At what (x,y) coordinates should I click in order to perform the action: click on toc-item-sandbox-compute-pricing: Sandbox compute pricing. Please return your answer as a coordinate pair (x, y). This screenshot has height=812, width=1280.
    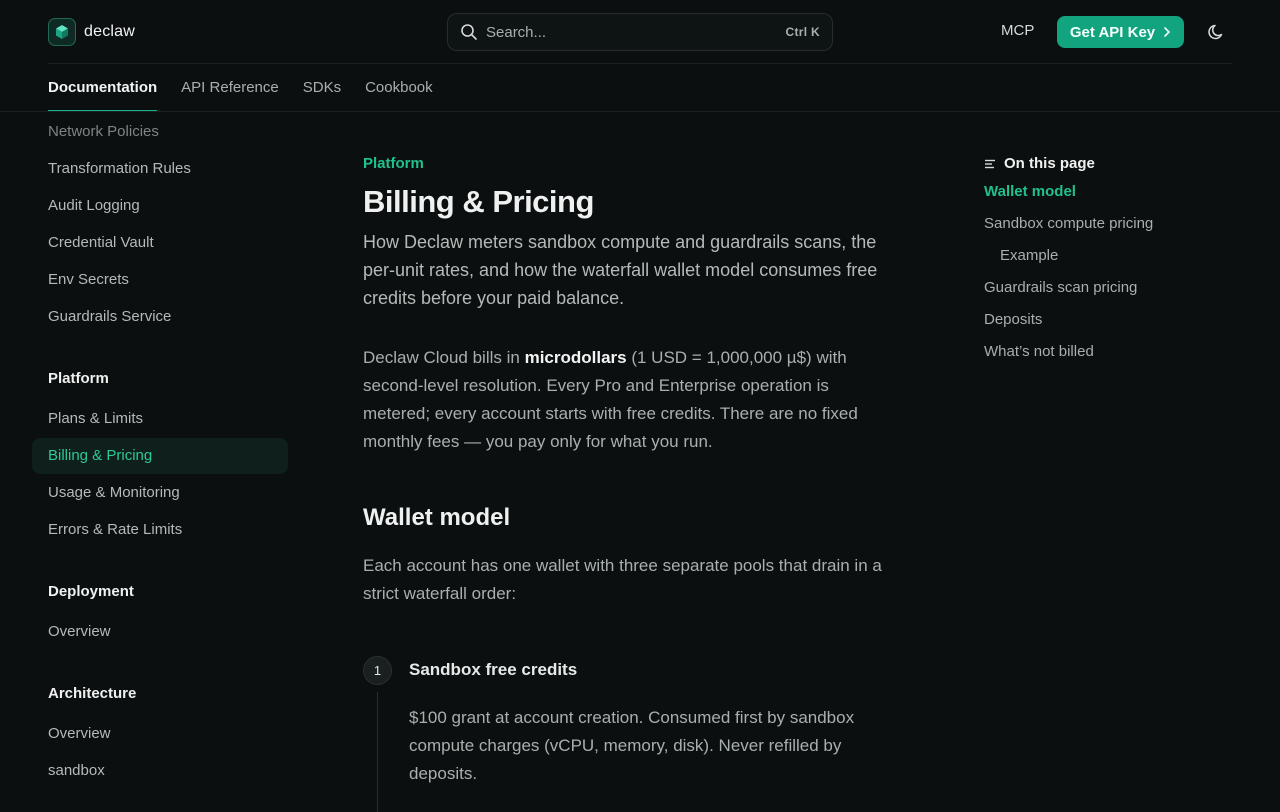
    Looking at the image, I should click on (1068, 223).